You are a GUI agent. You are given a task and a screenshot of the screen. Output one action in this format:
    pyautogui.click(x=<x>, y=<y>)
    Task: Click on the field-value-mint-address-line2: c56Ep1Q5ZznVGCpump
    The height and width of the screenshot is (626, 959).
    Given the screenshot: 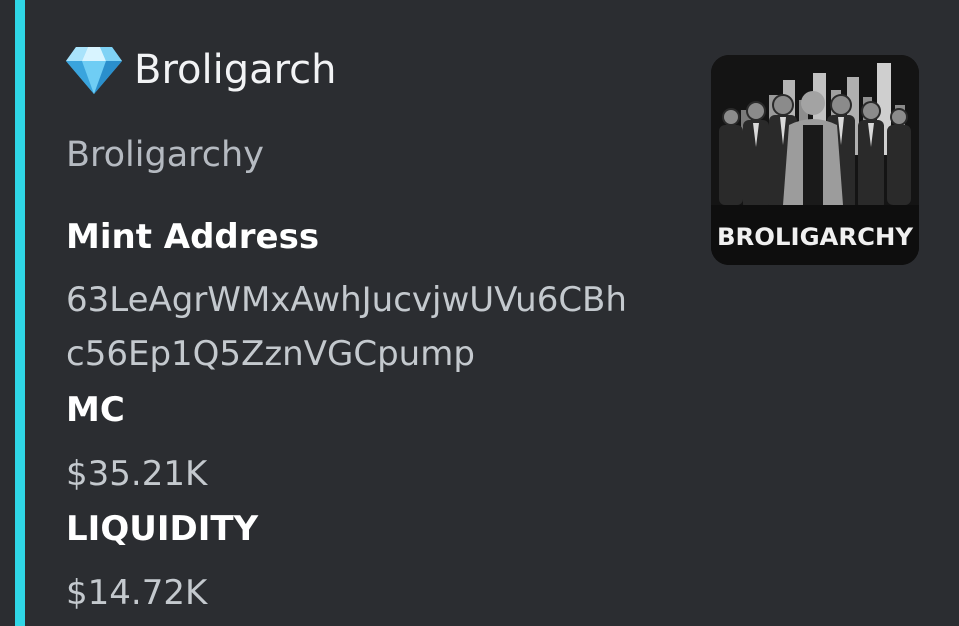 What is the action you would take?
    pyautogui.click(x=270, y=354)
    